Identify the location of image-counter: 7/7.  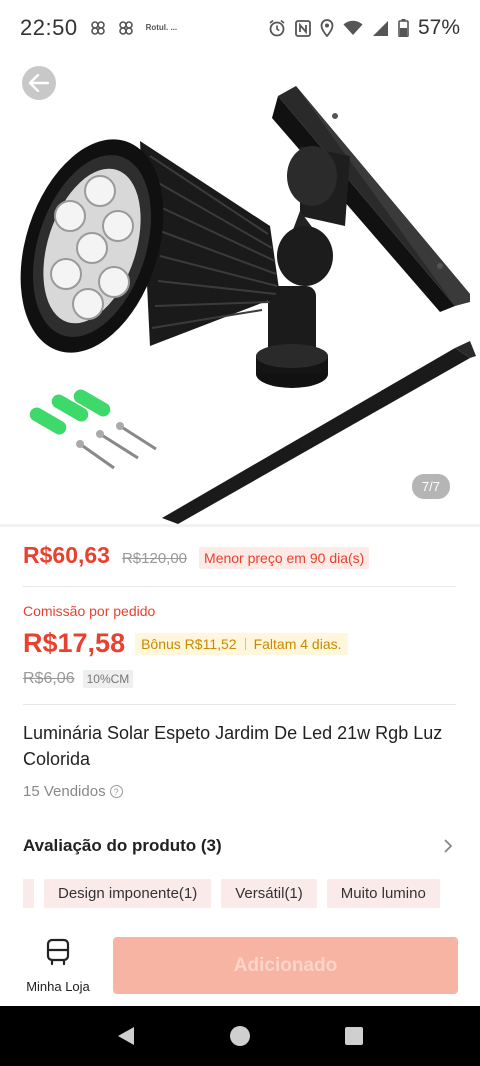
(430, 486).